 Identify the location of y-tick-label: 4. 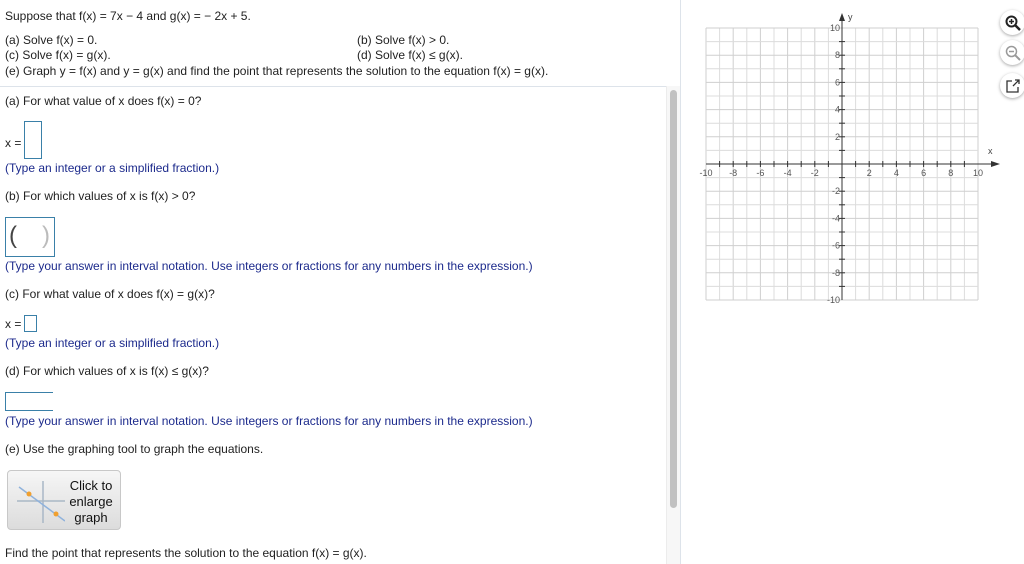
(837, 110).